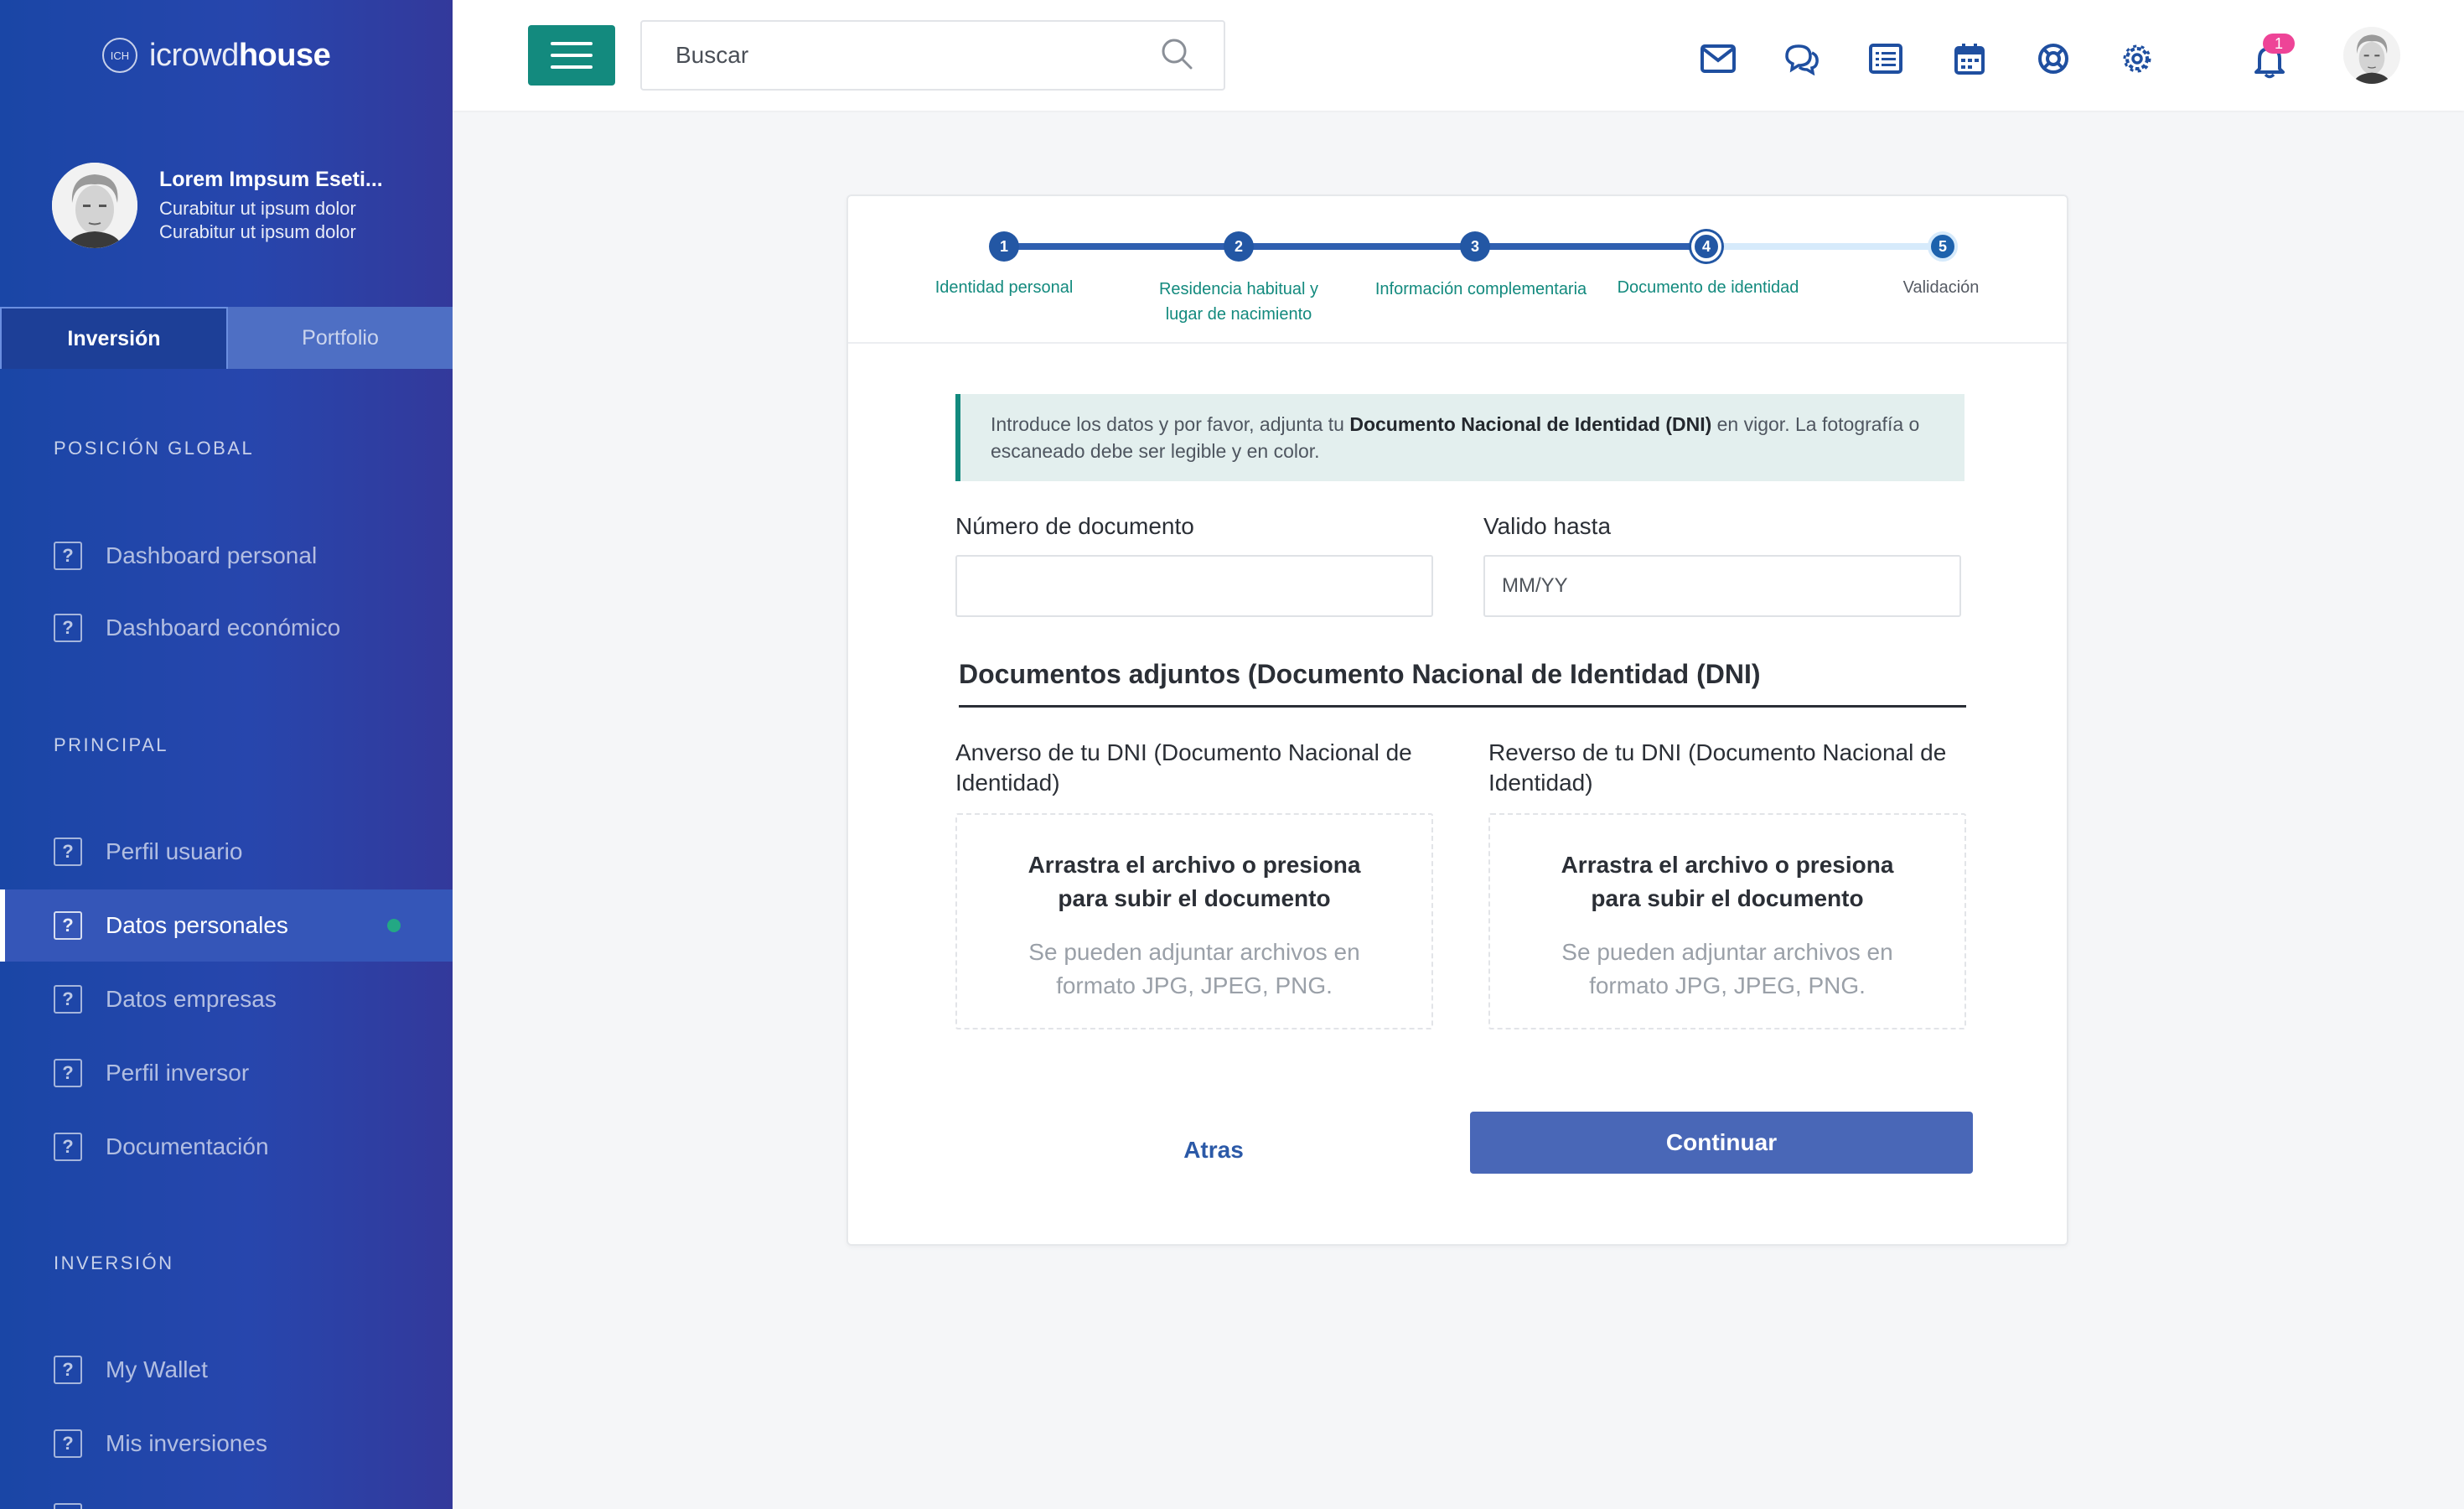  Describe the element at coordinates (1708, 287) in the screenshot. I see `step-4-label: Documento de identidad` at that location.